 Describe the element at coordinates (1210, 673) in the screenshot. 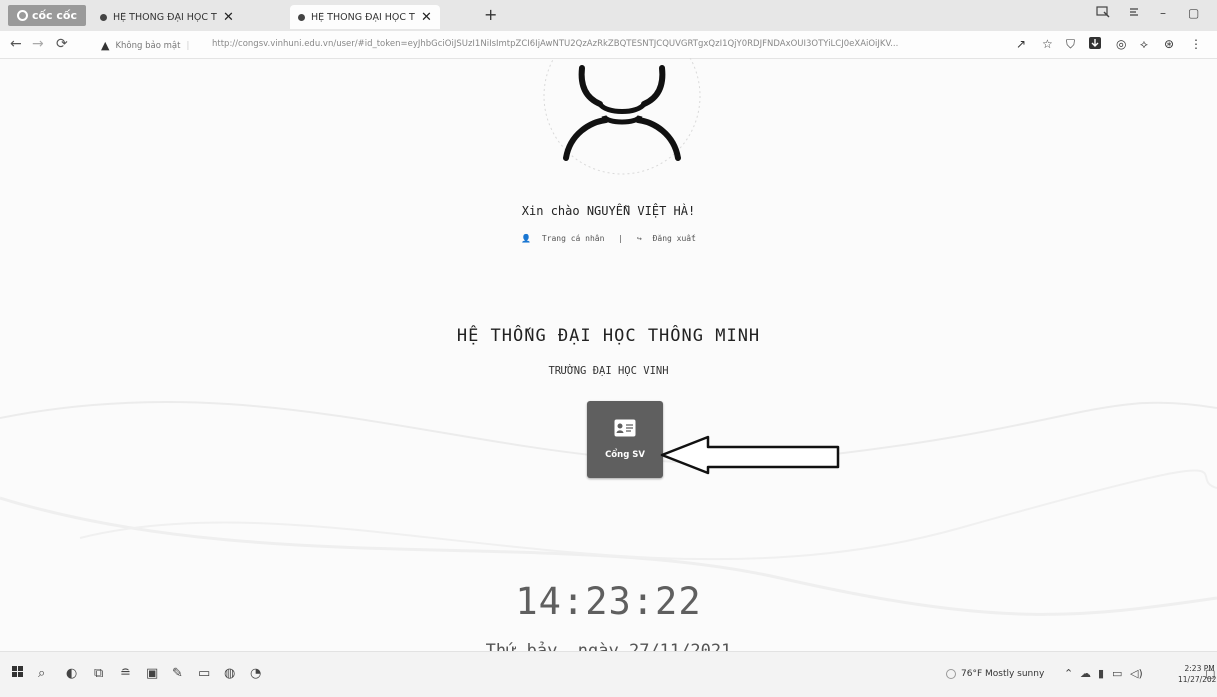

I see `notification-icon: ▢` at that location.